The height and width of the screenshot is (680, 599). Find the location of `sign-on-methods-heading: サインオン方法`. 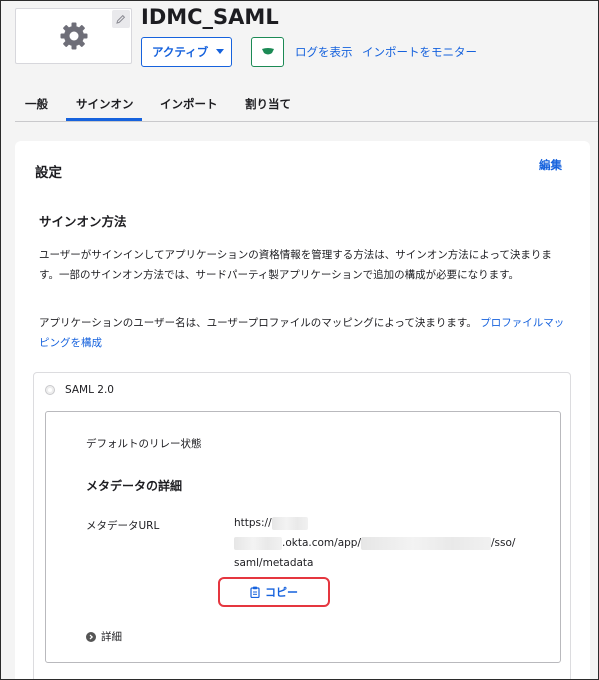

sign-on-methods-heading: サインオン方法 is located at coordinates (83, 221).